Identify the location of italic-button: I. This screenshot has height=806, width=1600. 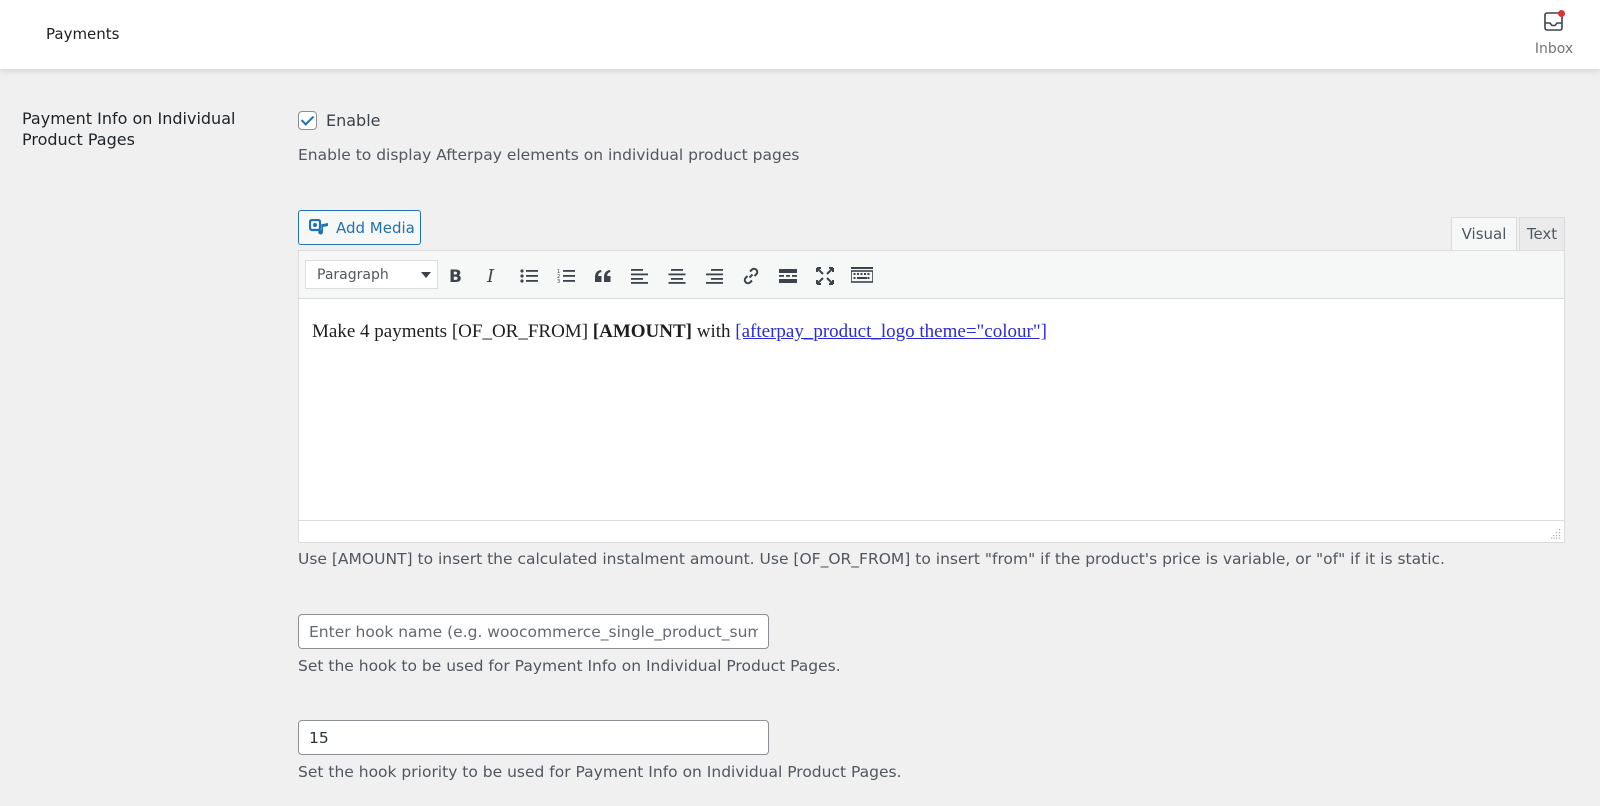
(492, 276).